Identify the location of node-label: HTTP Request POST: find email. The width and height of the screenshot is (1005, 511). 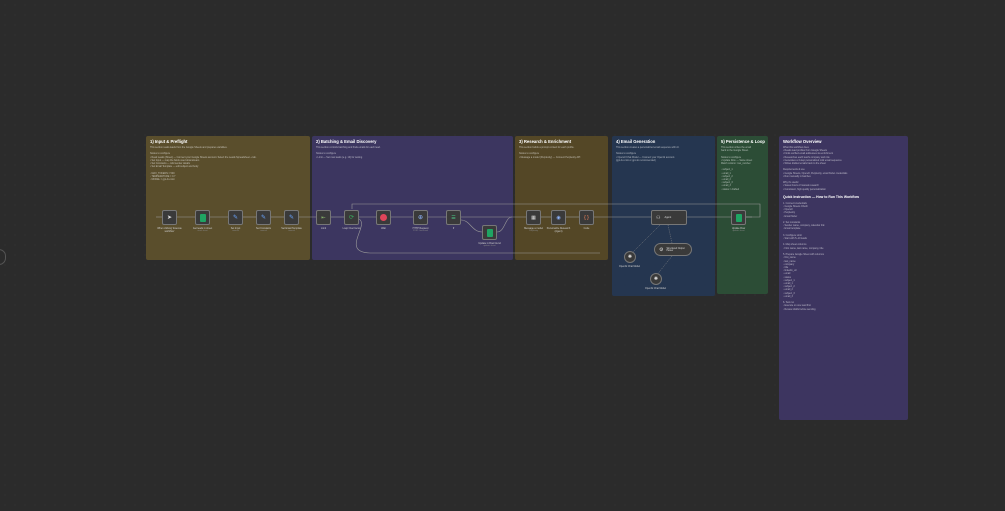
(420, 229).